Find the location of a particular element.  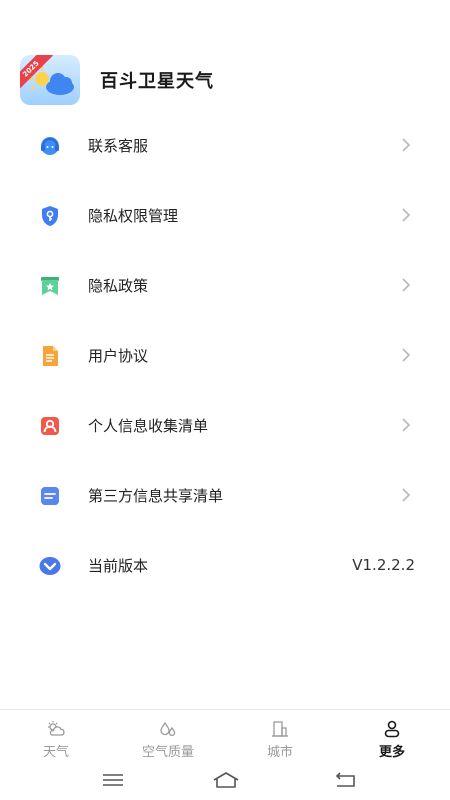

city-icon is located at coordinates (280, 729).